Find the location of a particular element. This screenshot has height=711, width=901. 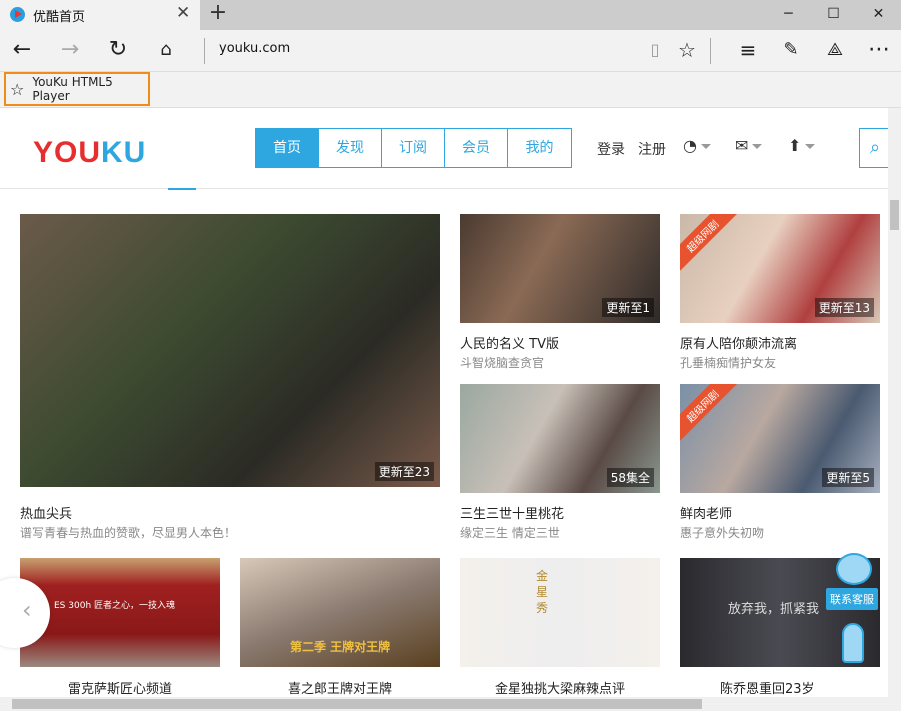

episode-badge: 更新至13 is located at coordinates (844, 307).